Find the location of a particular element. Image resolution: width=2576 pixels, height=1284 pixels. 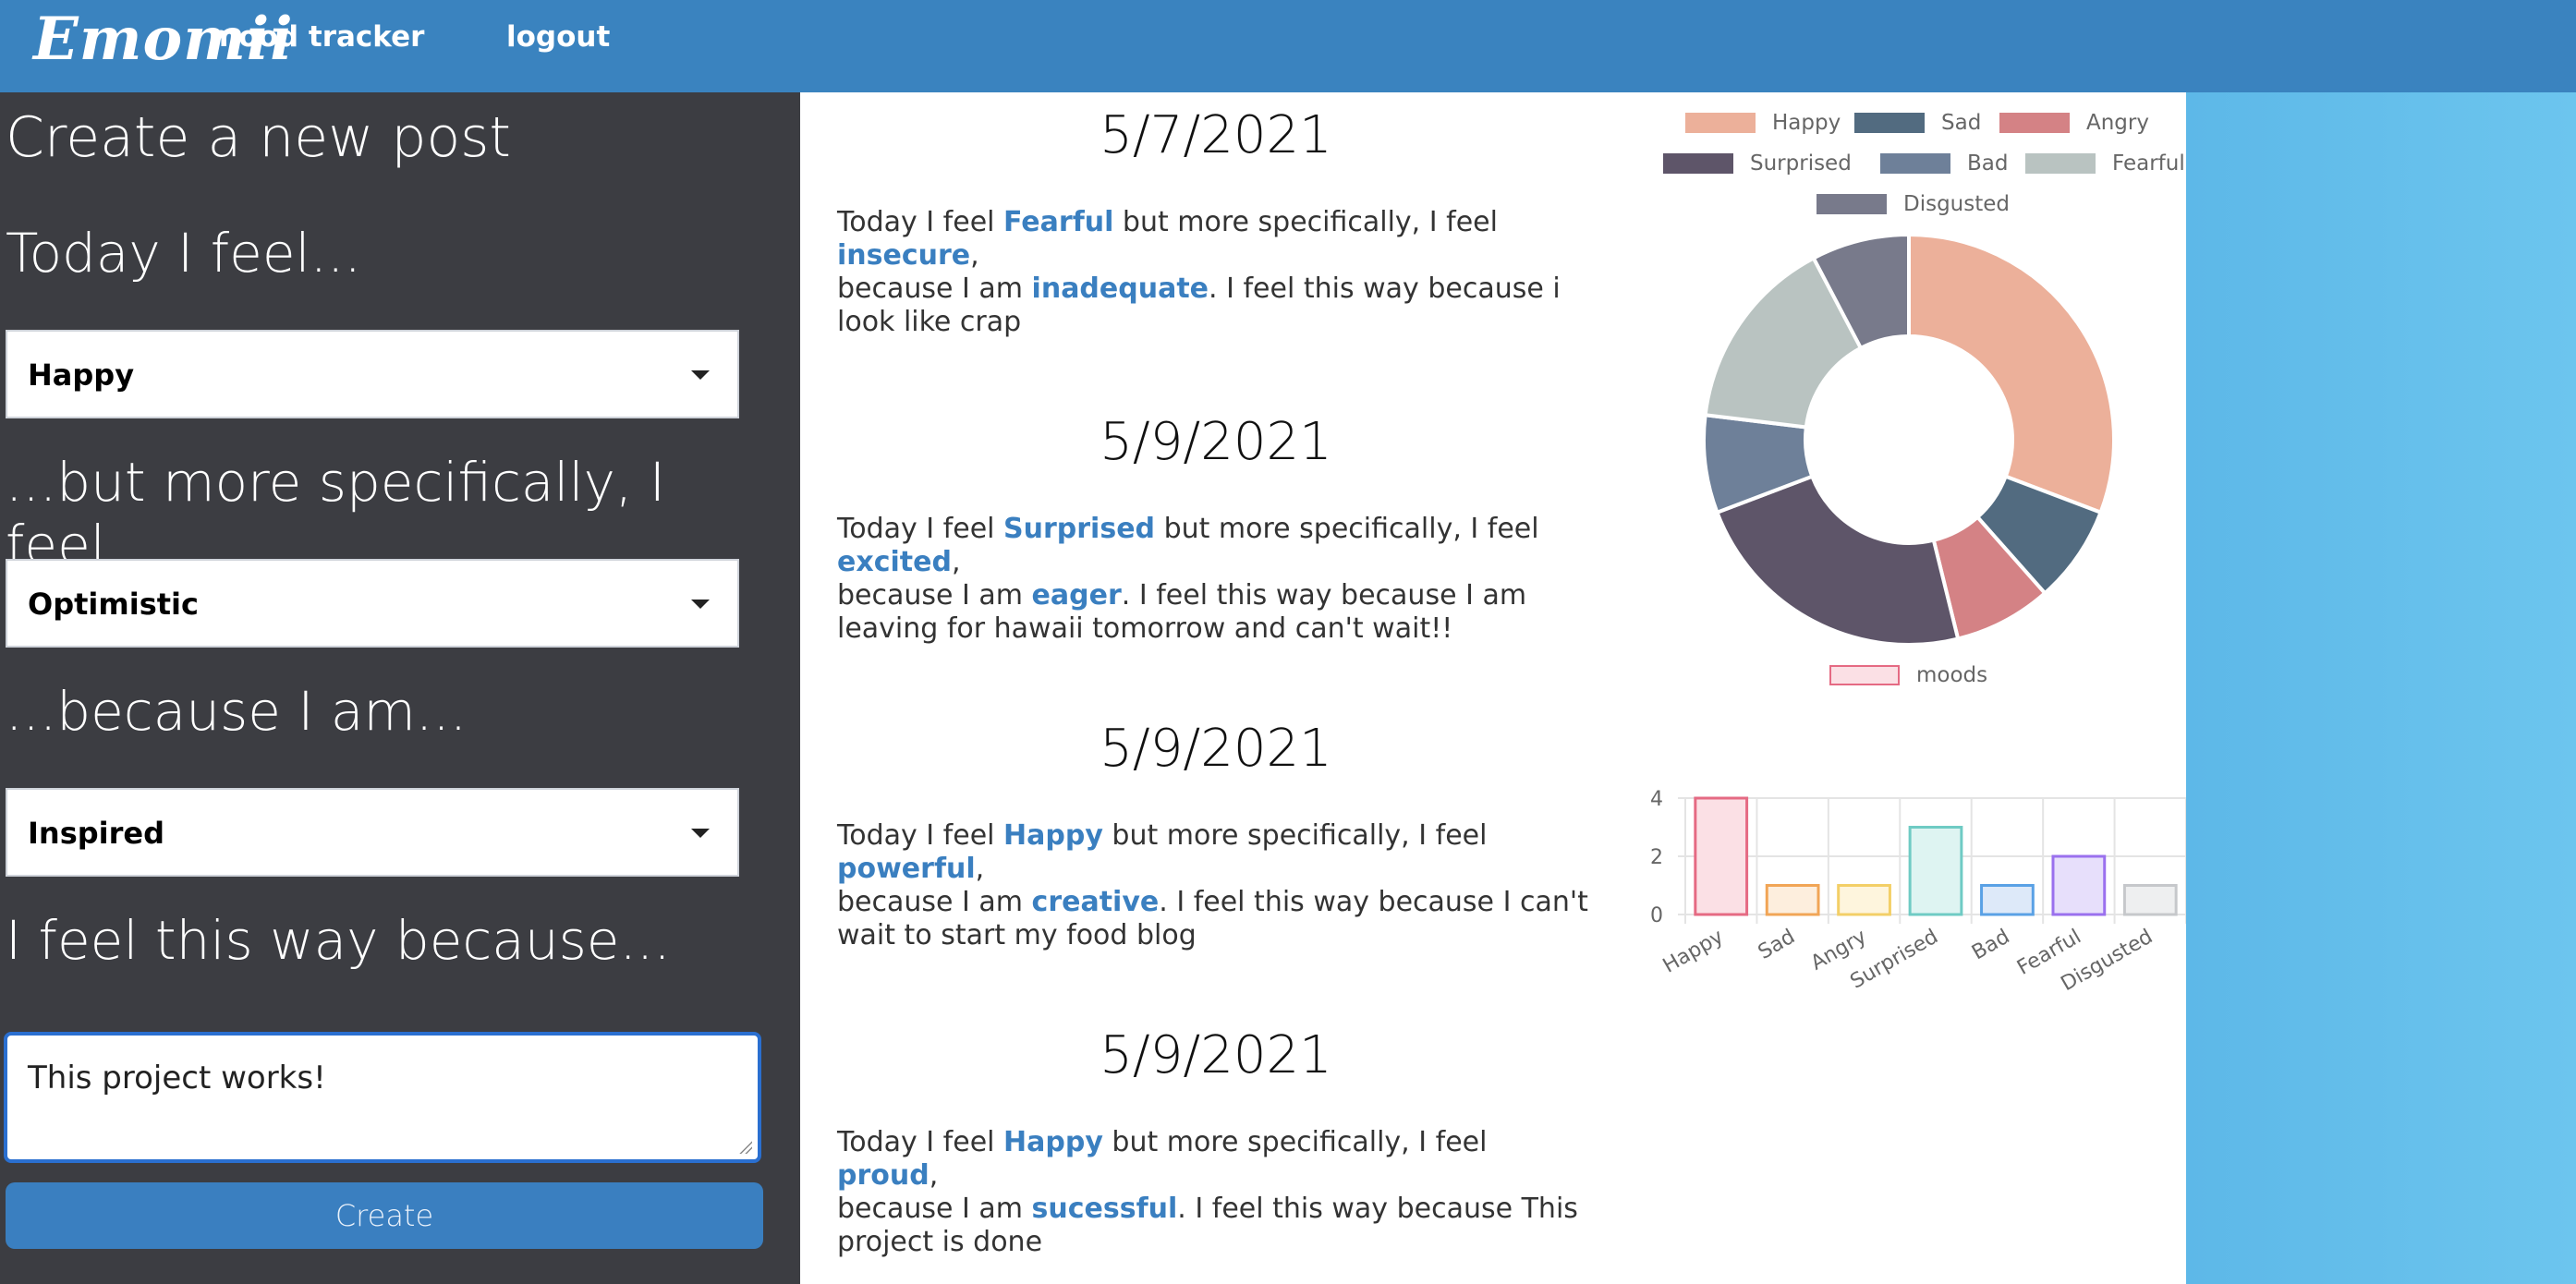

bar-angry is located at coordinates (1864, 900).